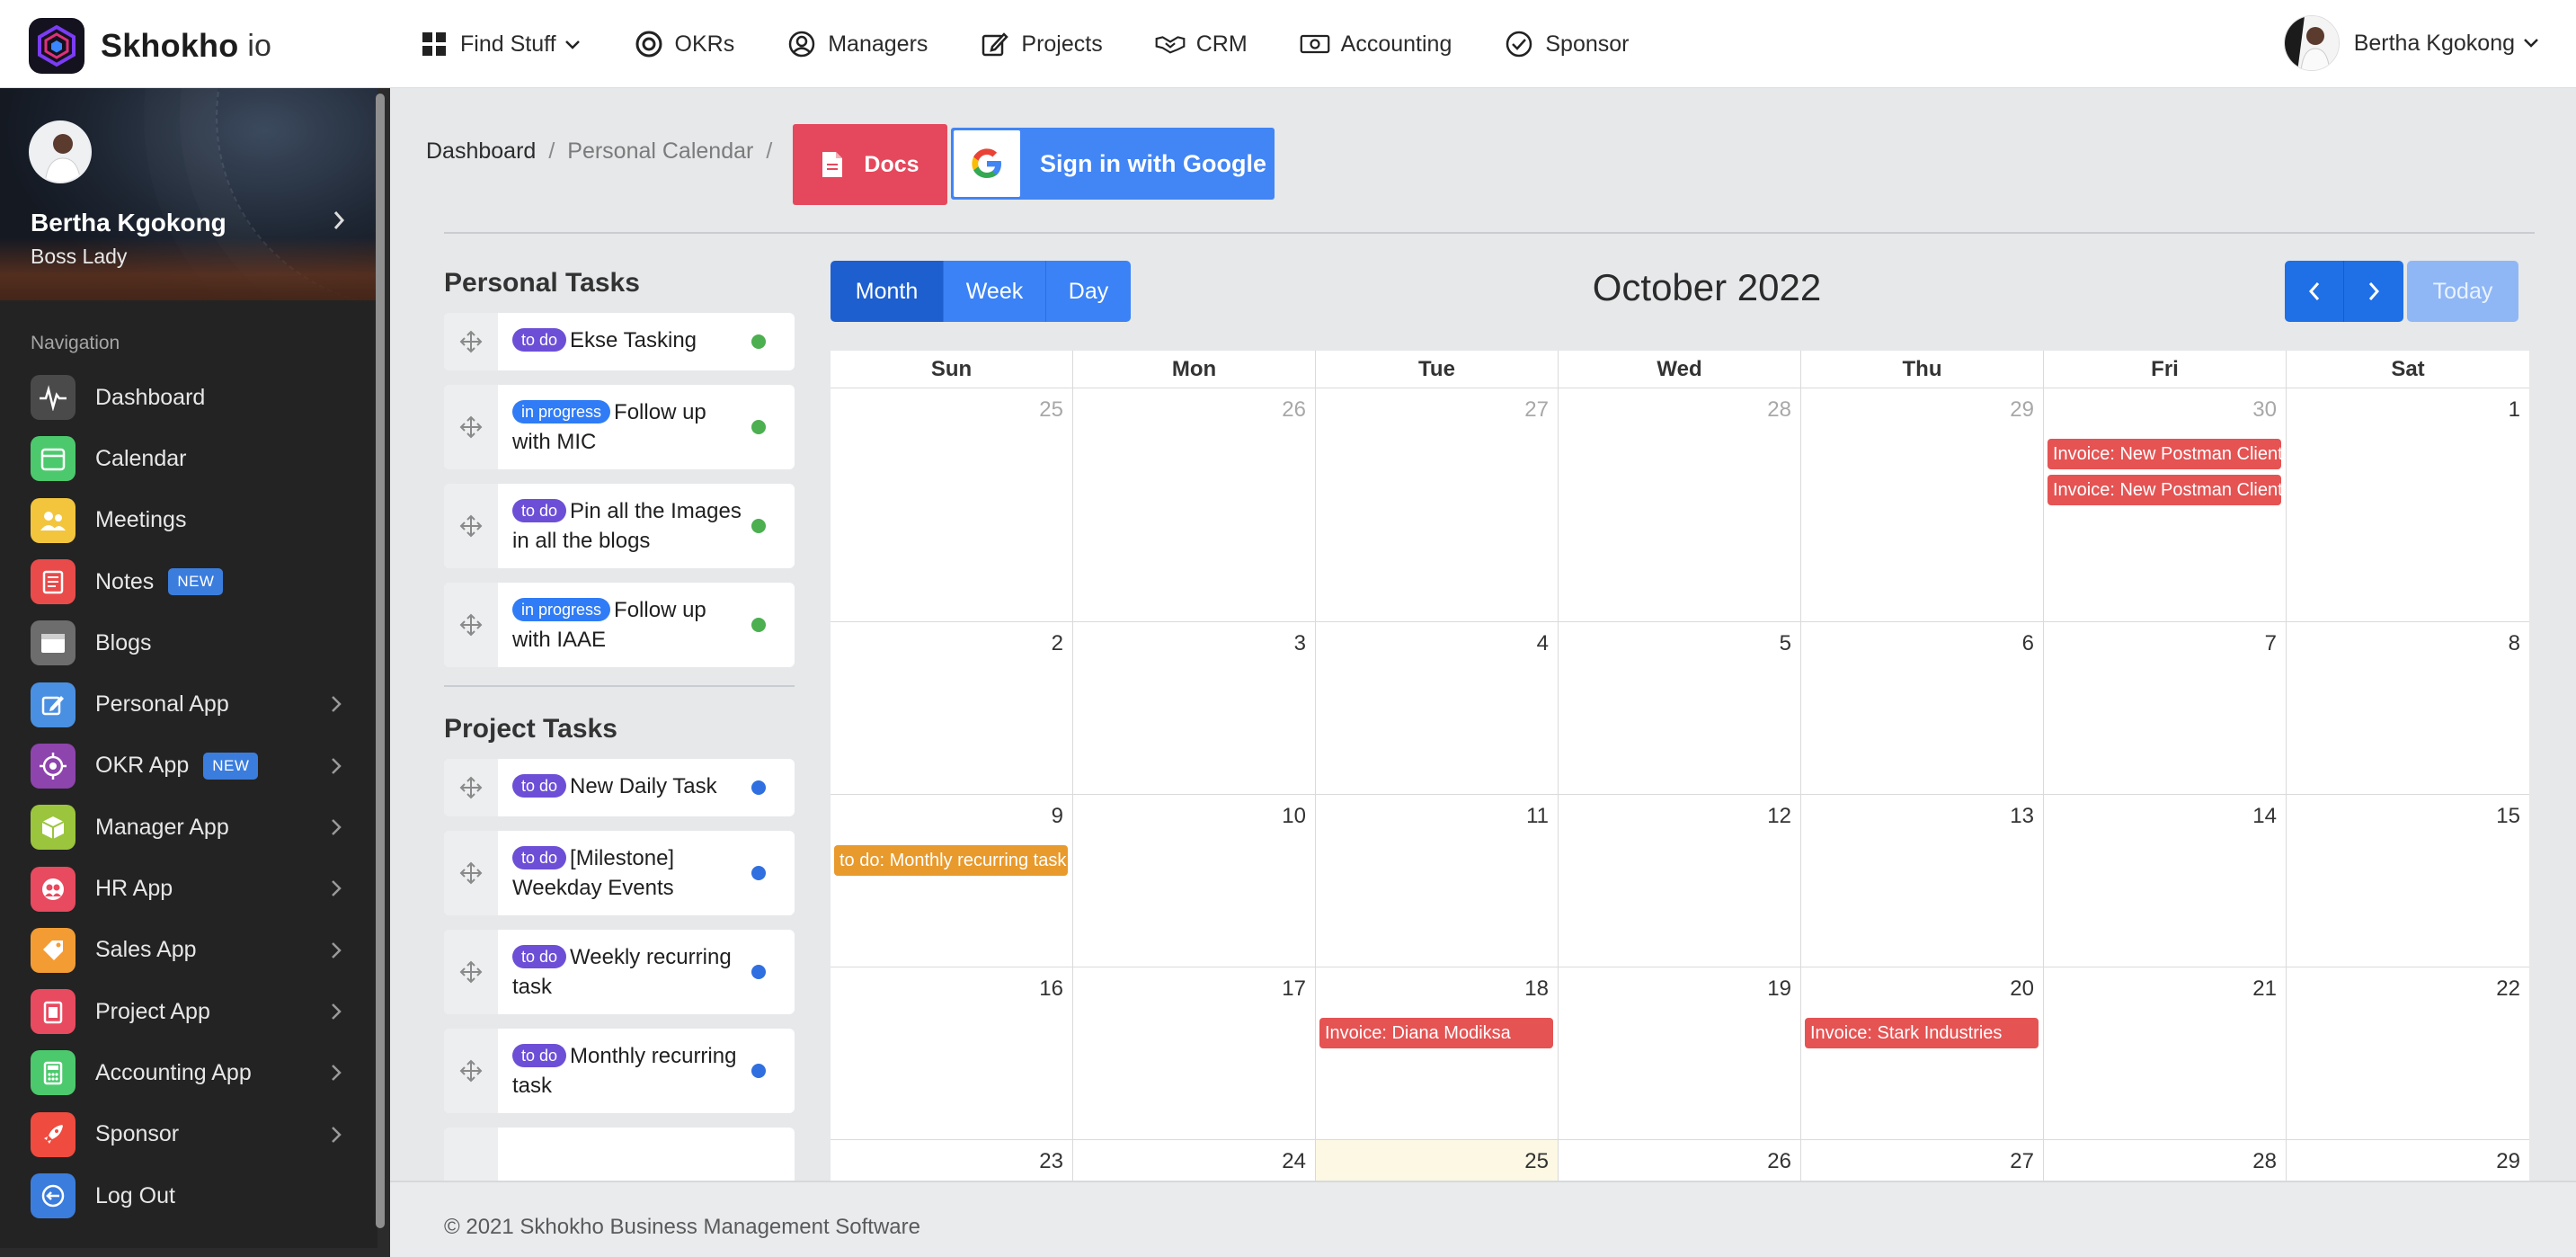  I want to click on nav-projects: Projects, so click(1041, 44).